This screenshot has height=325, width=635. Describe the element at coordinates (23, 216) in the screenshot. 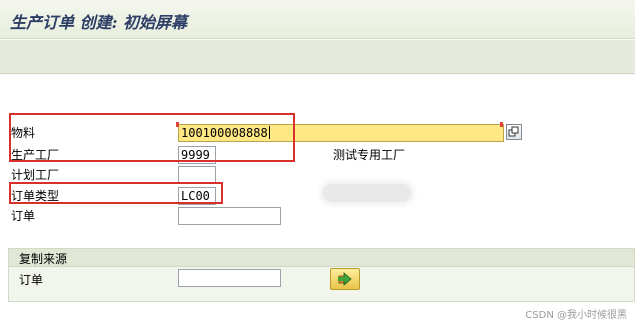

I see `order-label: 订单` at that location.